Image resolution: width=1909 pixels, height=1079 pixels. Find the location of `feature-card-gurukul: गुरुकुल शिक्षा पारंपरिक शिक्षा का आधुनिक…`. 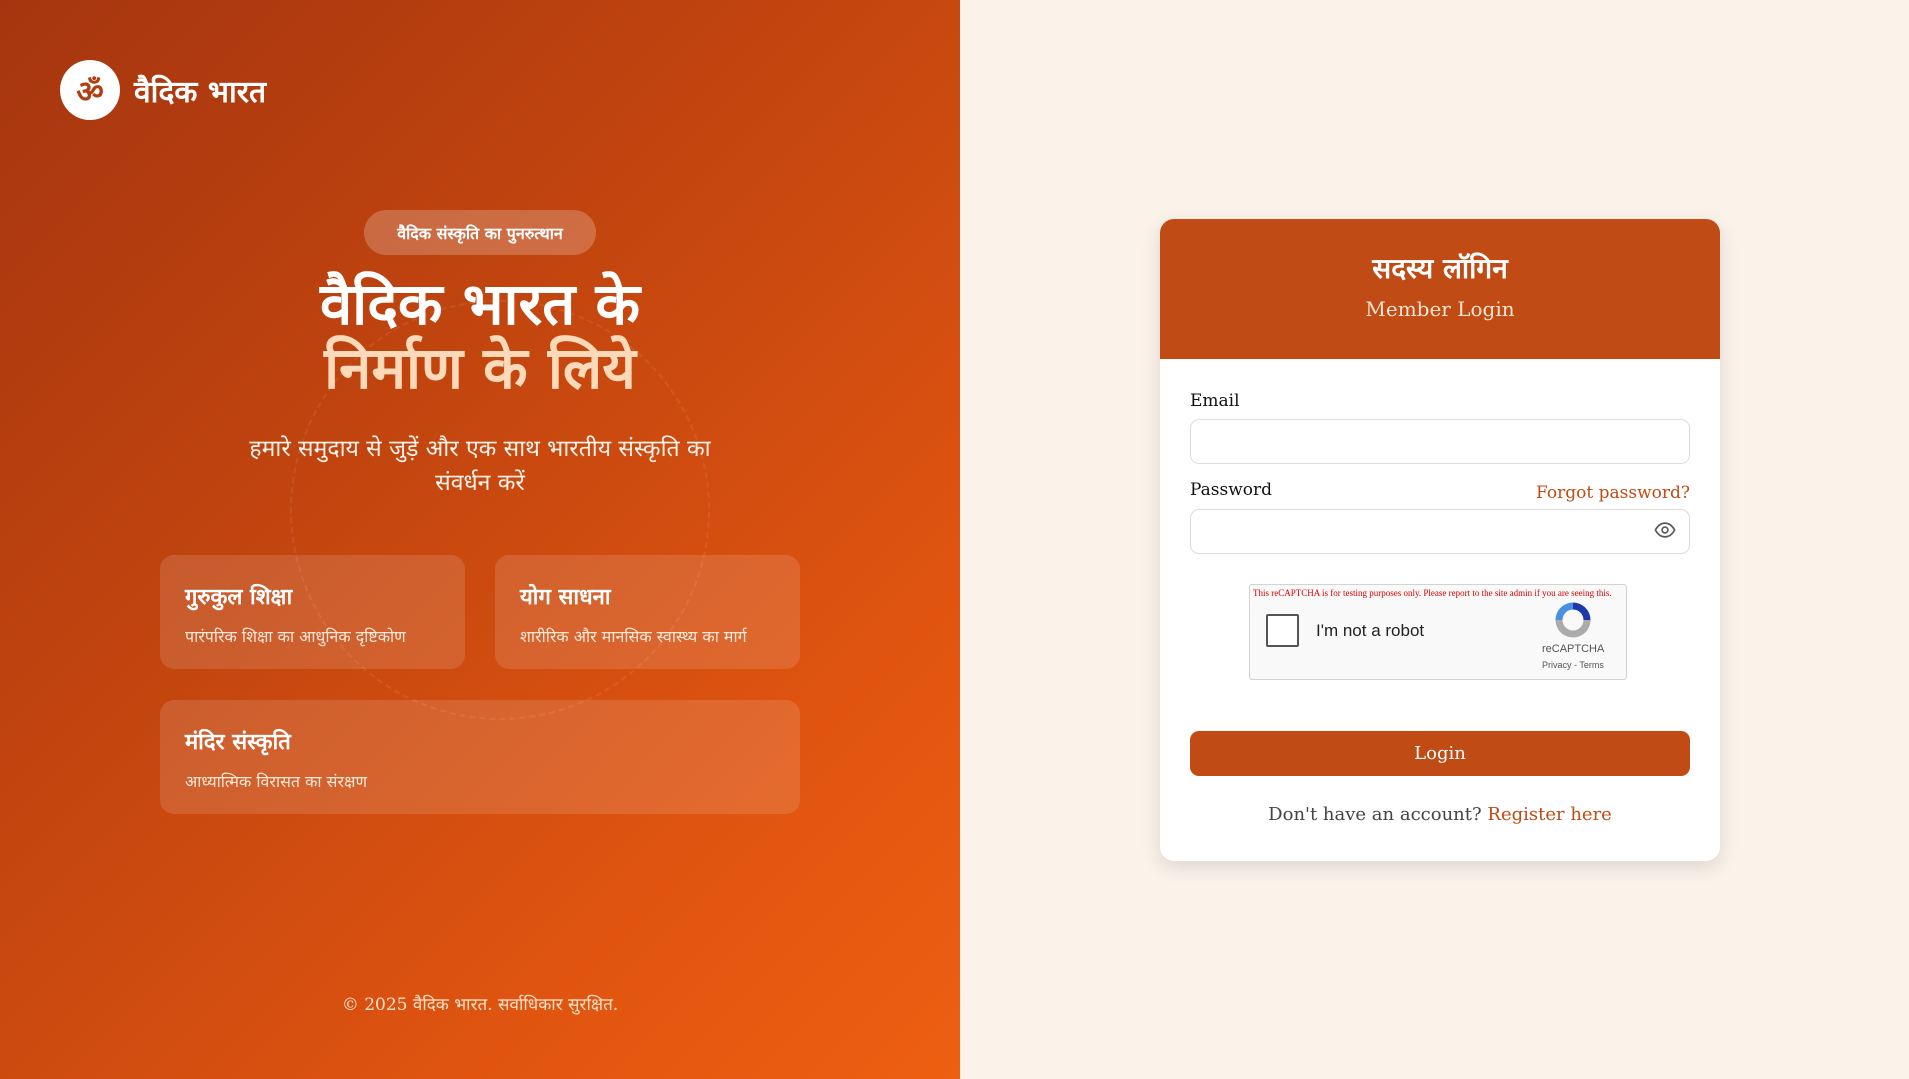

feature-card-gurukul: गुरुकुल शिक्षा पारंपरिक शिक्षा का आधुनिक… is located at coordinates (312, 612).